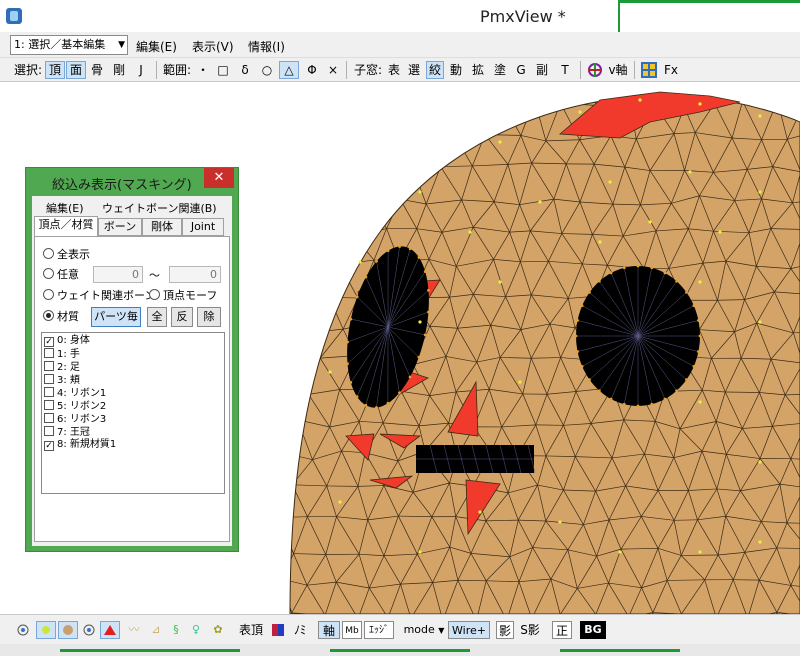 This screenshot has height=656, width=800. What do you see at coordinates (500, 70) in the screenshot?
I see `child-paint-button: 塗` at bounding box center [500, 70].